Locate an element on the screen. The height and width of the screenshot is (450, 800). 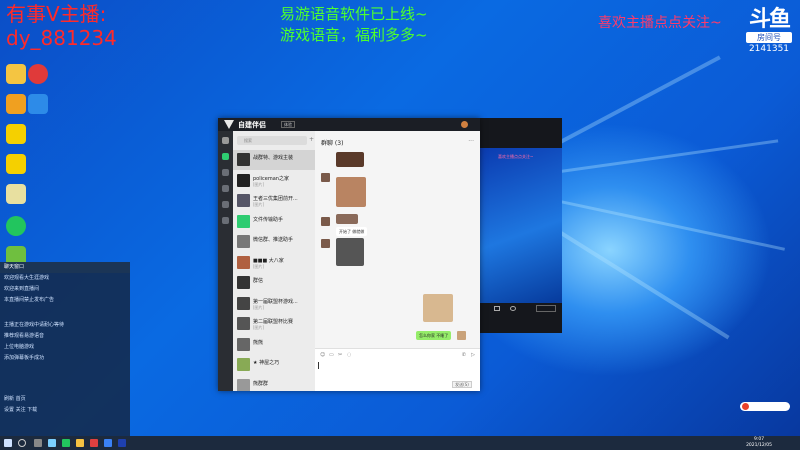
self-avatar is located at coordinates (461, 335).